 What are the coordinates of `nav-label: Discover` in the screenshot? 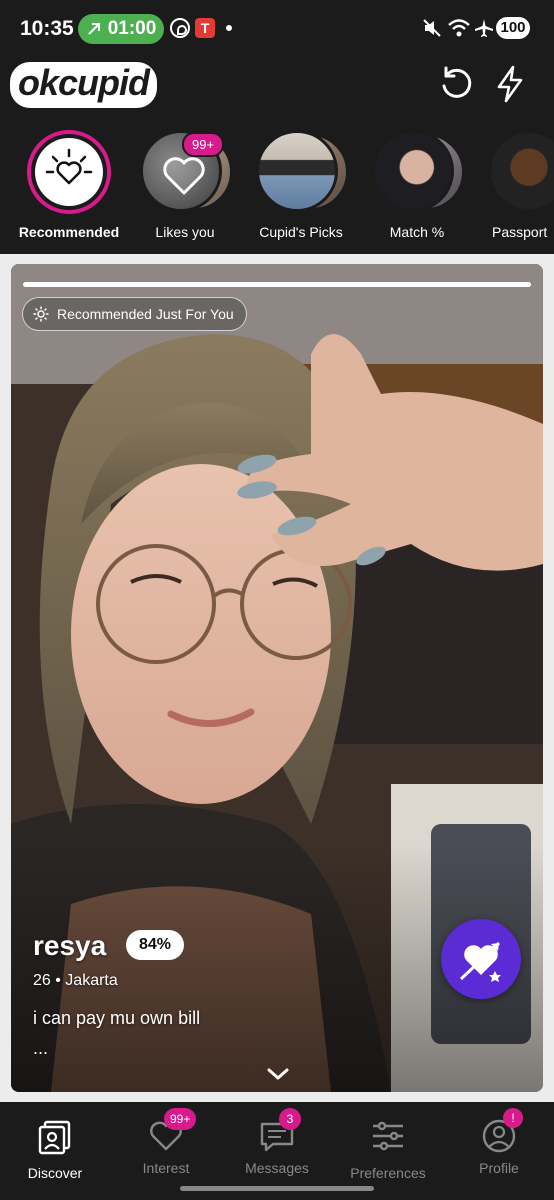 It's located at (55, 1173).